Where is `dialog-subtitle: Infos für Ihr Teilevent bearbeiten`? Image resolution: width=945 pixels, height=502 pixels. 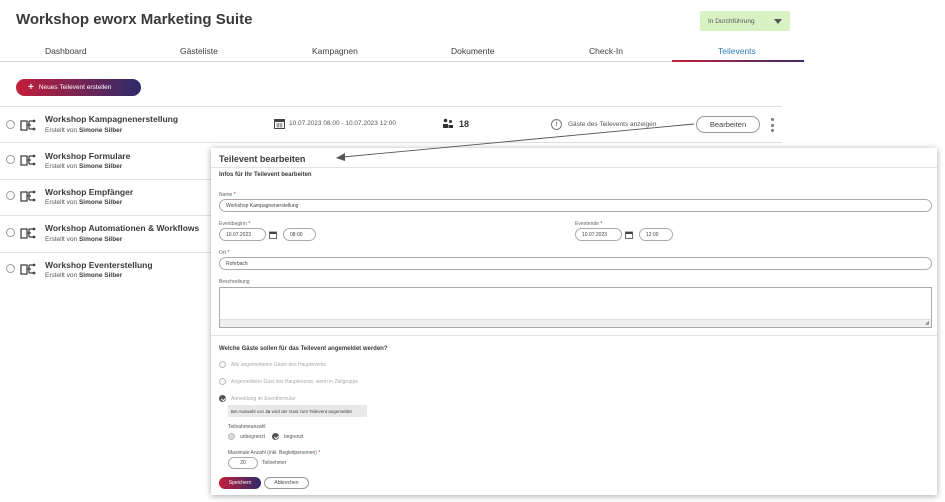
dialog-subtitle: Infos für Ihr Teilevent bearbeiten is located at coordinates (265, 175).